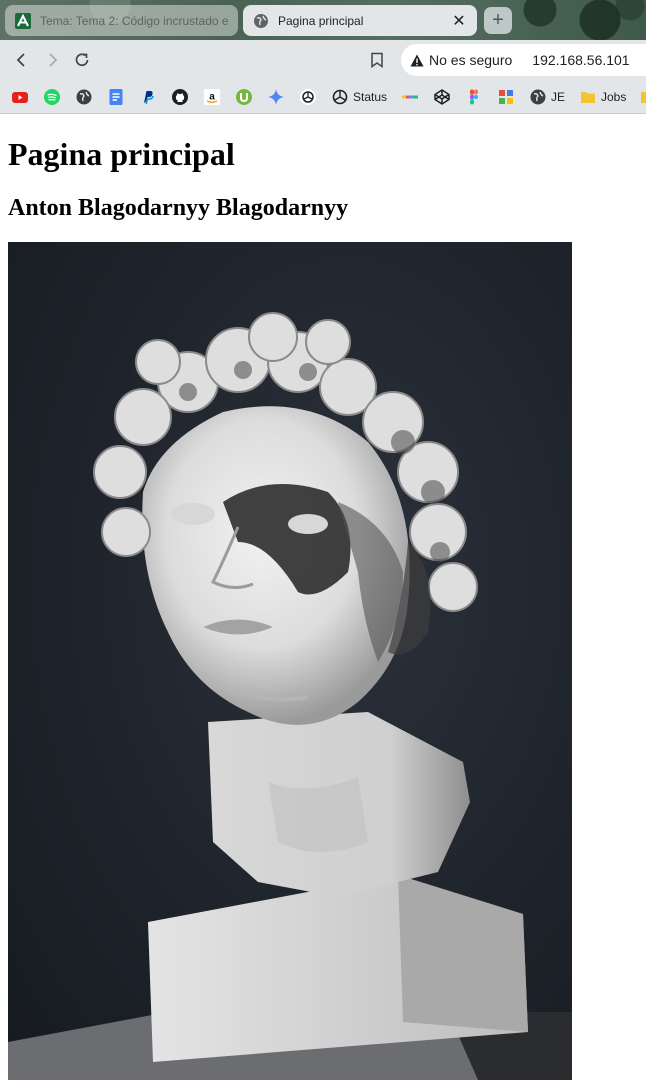 Image resolution: width=646 pixels, height=1080 pixels. I want to click on bookmark-colorful-bar, so click(410, 97).